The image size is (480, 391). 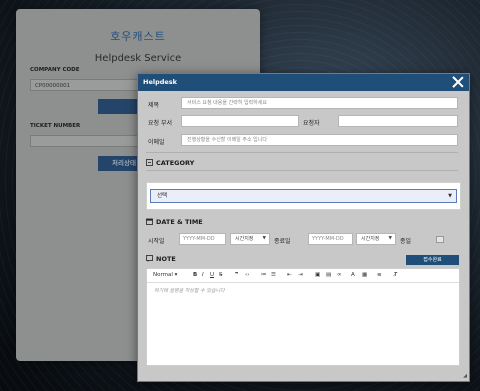 What do you see at coordinates (138, 36) in the screenshot?
I see `brand-title: 호우캐스트` at bounding box center [138, 36].